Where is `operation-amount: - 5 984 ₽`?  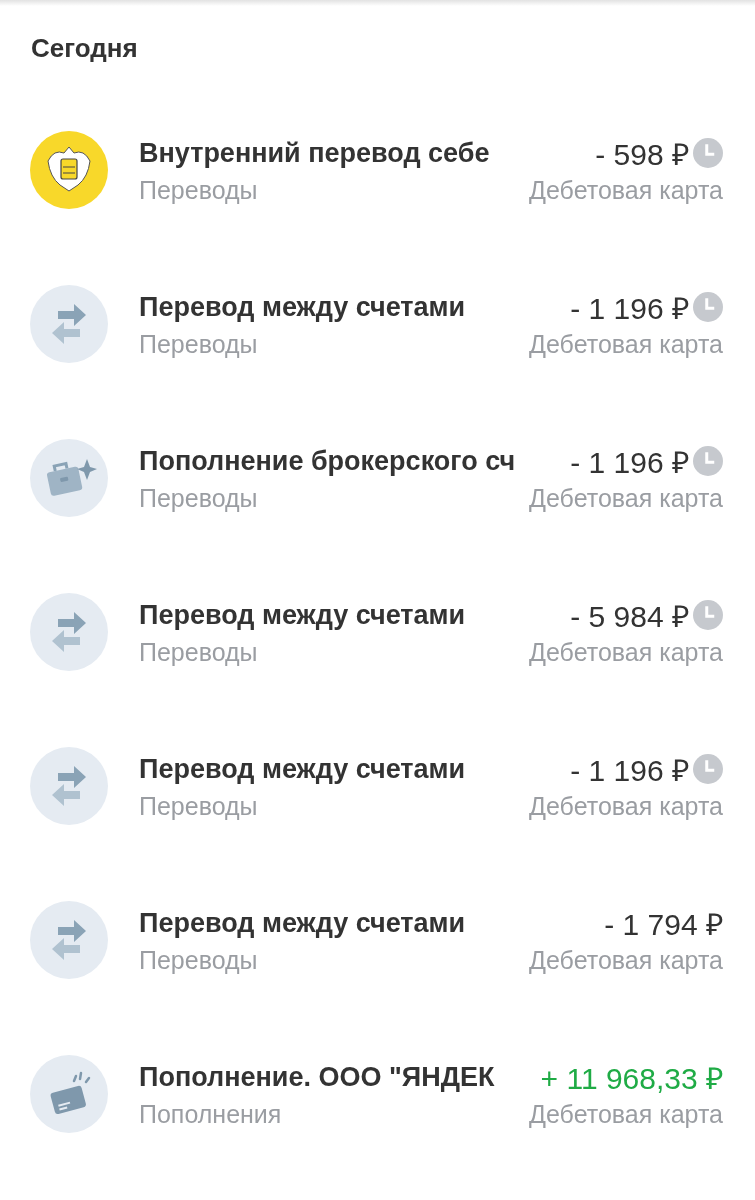 operation-amount: - 5 984 ₽ is located at coordinates (629, 616).